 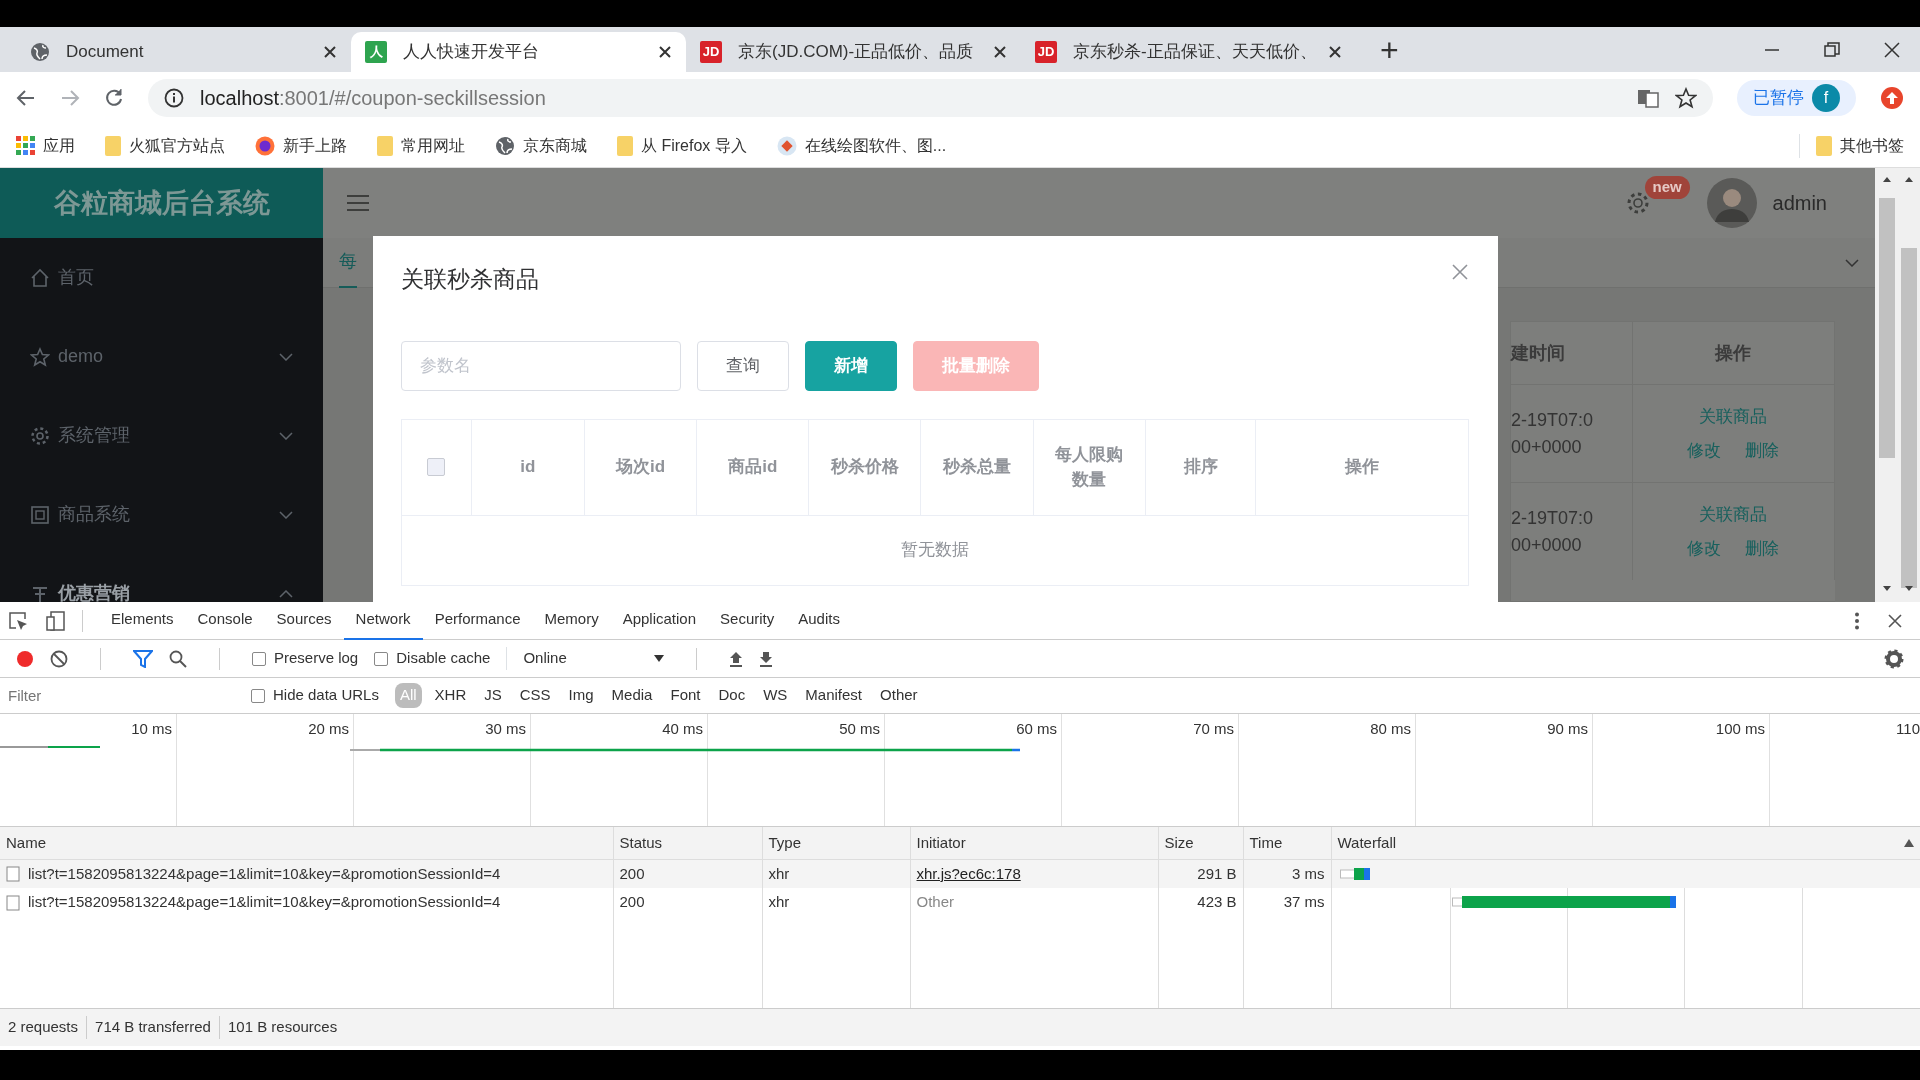 What do you see at coordinates (26, 842) in the screenshot?
I see `column-header: Name` at bounding box center [26, 842].